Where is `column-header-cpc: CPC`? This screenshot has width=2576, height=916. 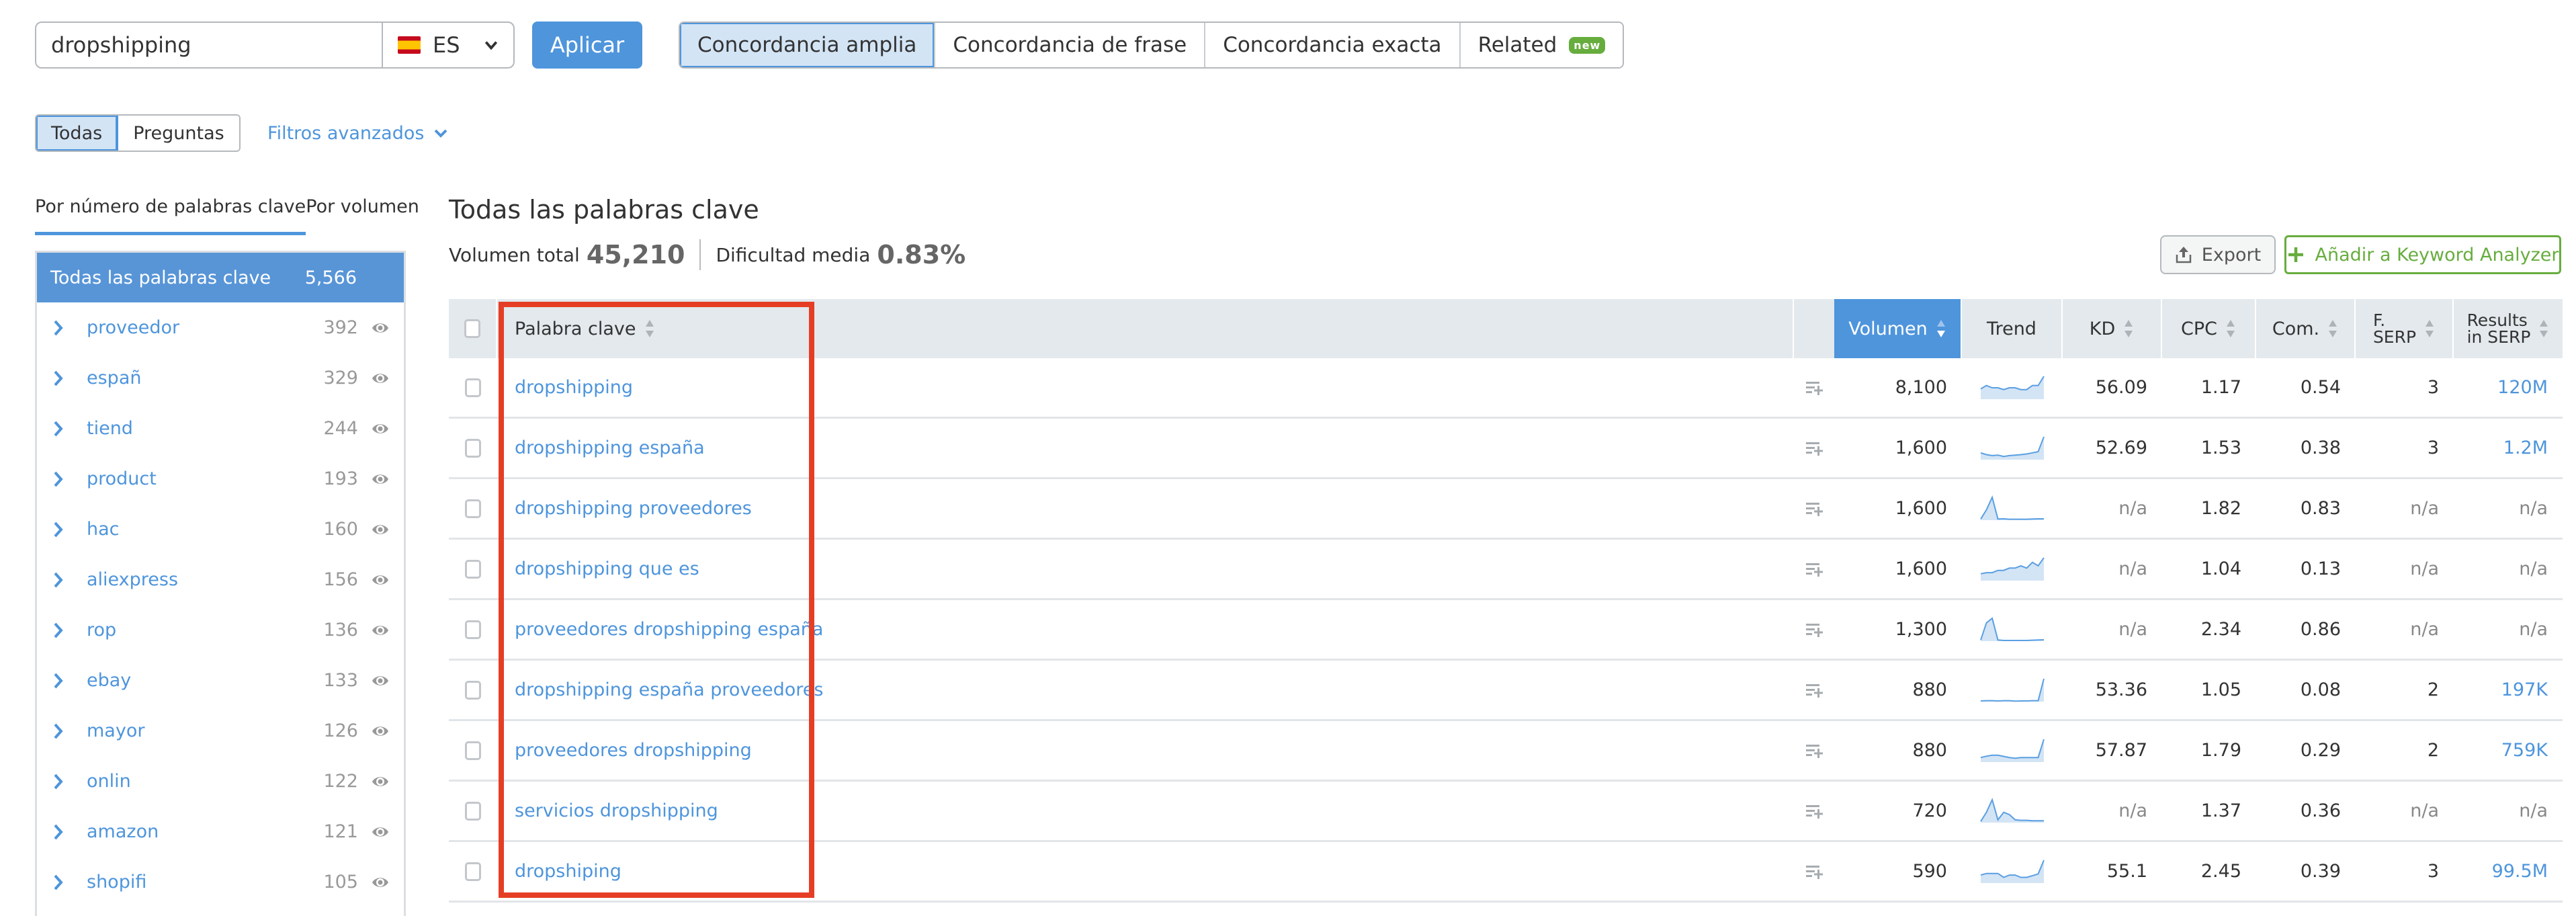
column-header-cpc: CPC is located at coordinates (2209, 329).